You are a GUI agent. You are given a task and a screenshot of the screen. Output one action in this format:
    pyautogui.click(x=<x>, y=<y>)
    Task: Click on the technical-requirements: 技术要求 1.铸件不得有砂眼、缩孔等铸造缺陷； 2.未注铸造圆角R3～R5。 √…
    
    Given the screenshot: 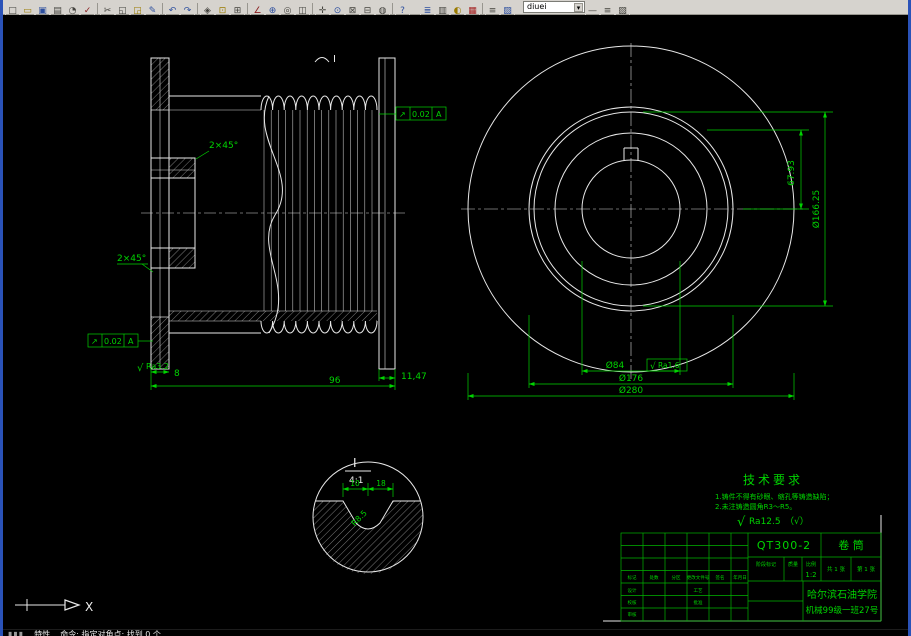 What is the action you would take?
    pyautogui.click(x=774, y=501)
    